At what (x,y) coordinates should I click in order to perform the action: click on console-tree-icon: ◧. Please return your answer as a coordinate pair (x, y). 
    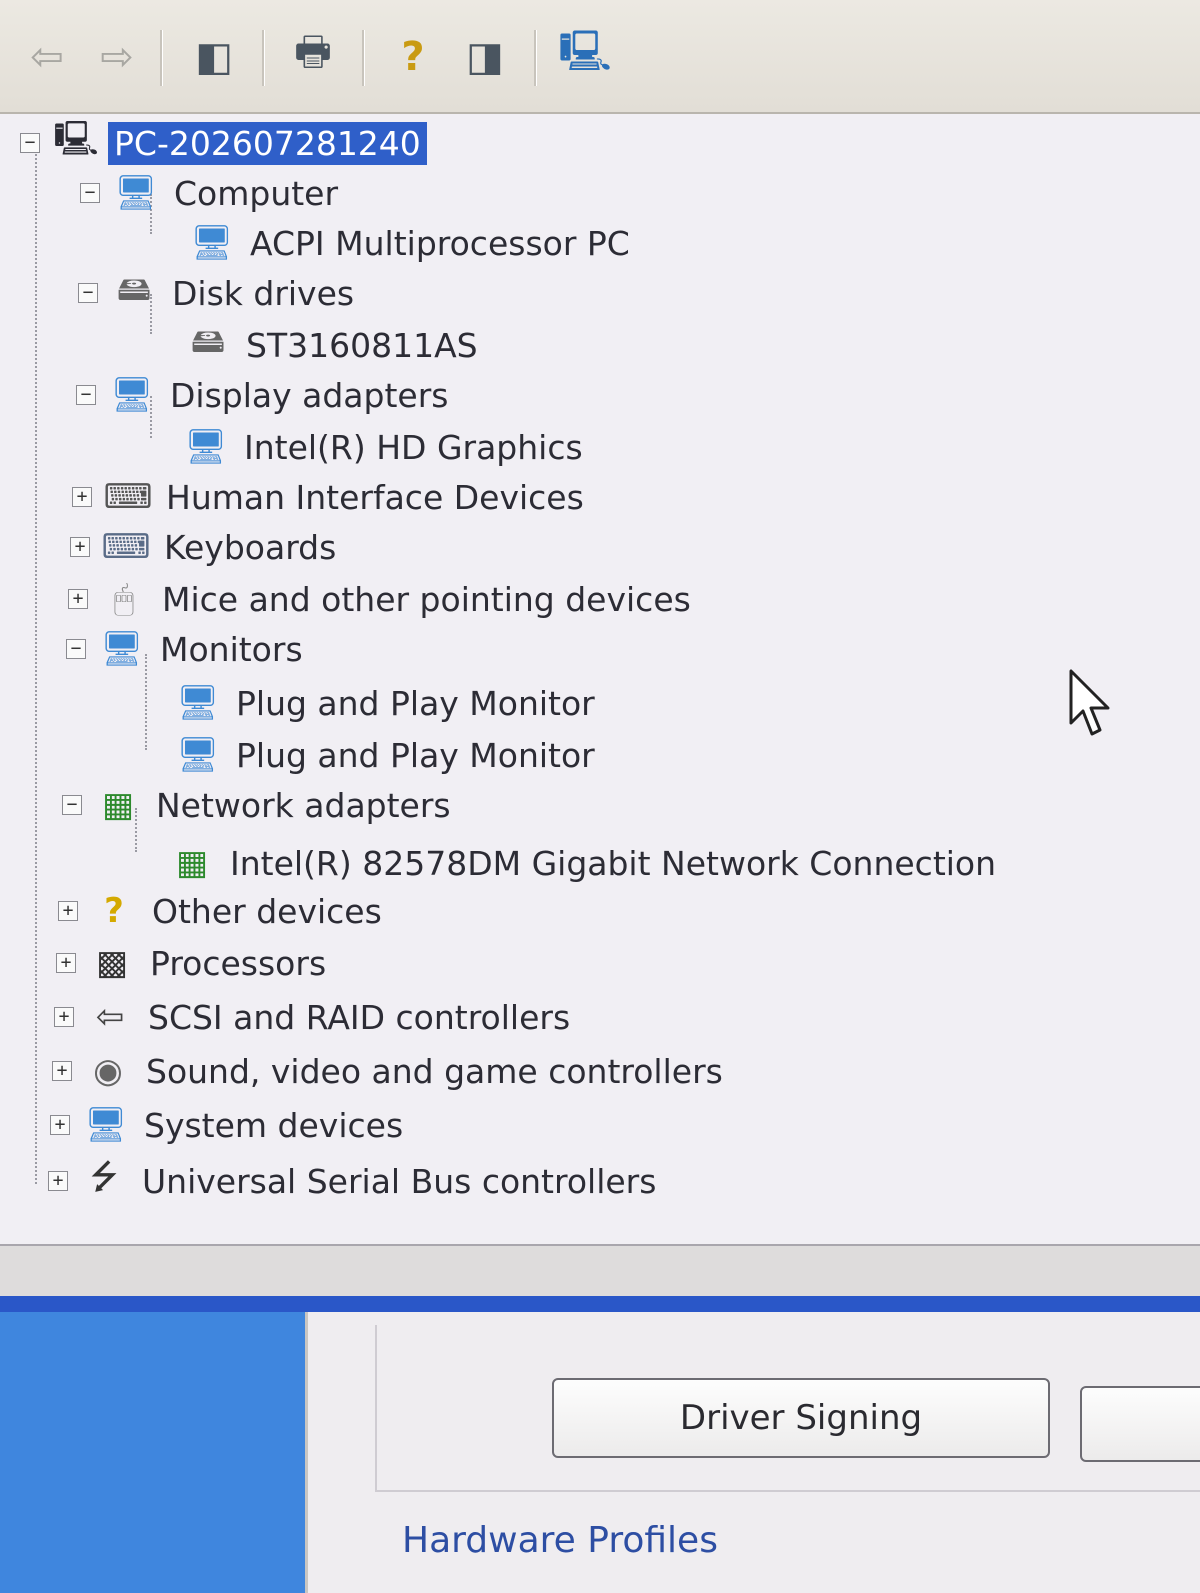
    Looking at the image, I should click on (214, 57).